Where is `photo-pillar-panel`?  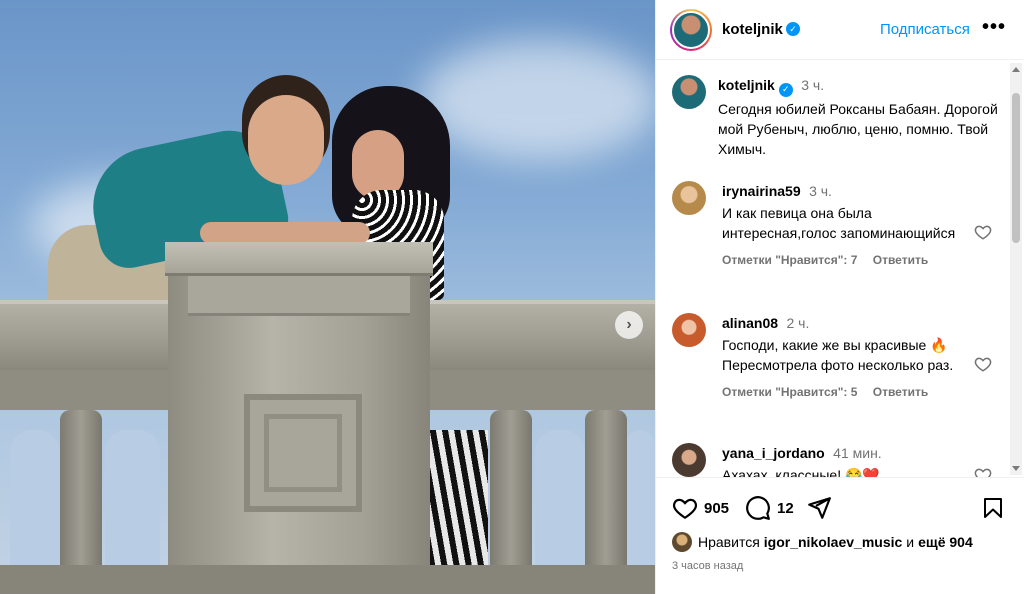 photo-pillar-panel is located at coordinates (303, 453).